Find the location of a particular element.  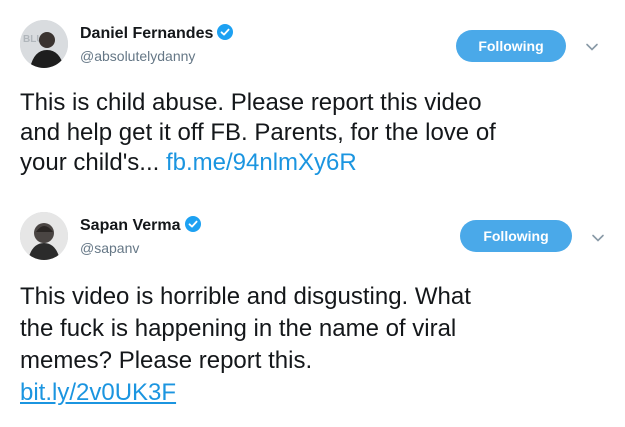

author-name-text: Daniel Fernandes is located at coordinates (146, 33).